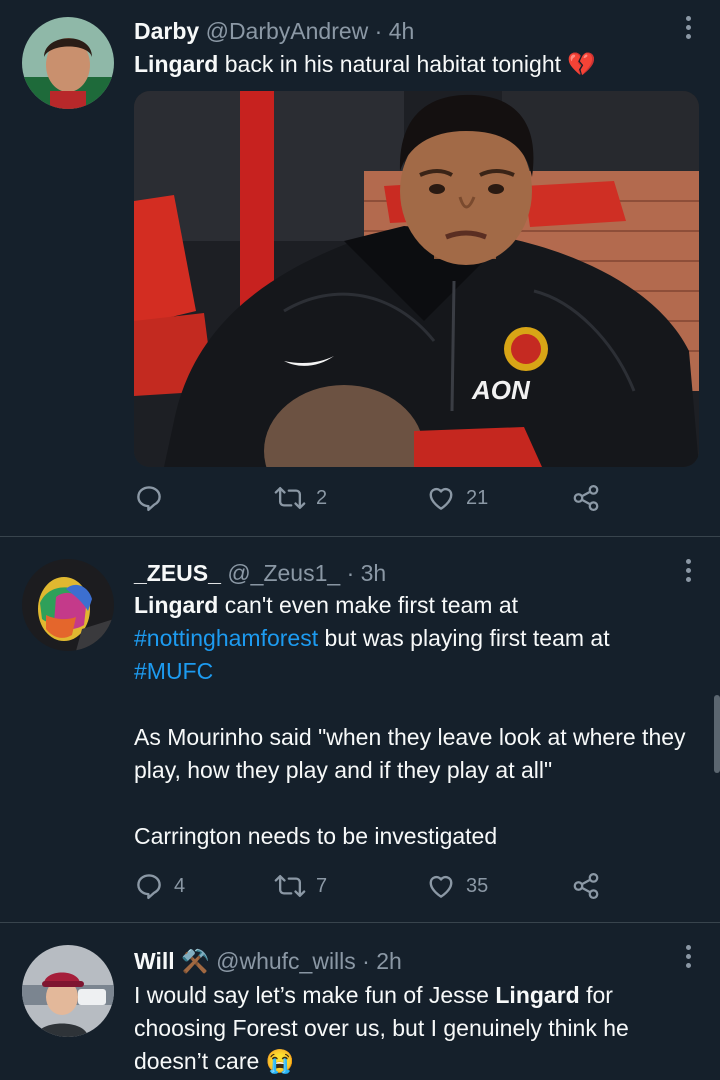  What do you see at coordinates (374, 573) in the screenshot?
I see `timestamp: 3h` at bounding box center [374, 573].